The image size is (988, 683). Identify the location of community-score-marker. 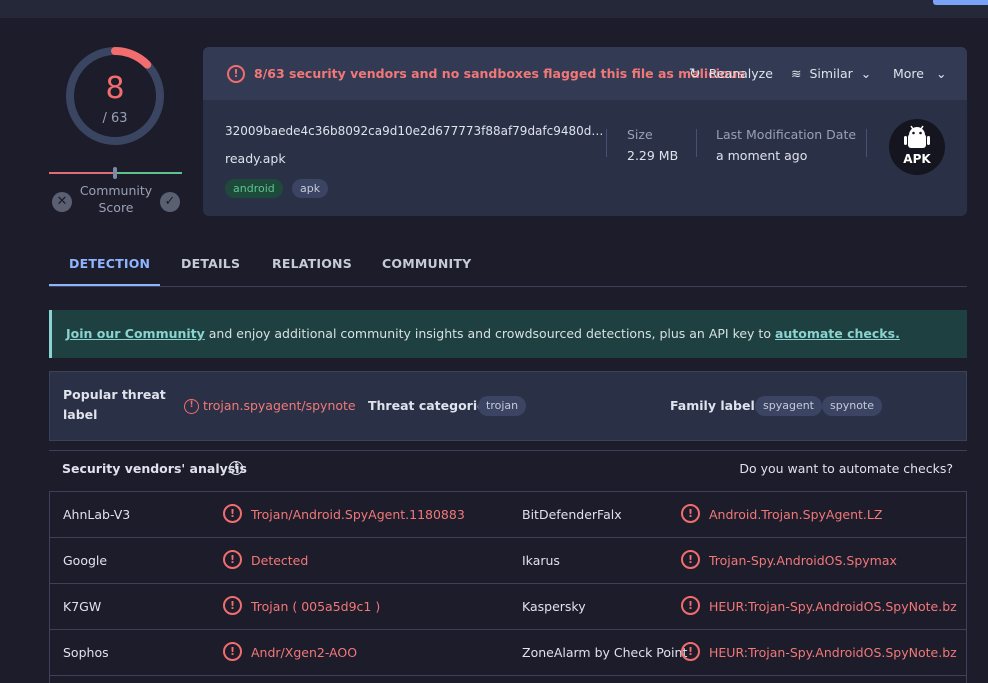
(115, 173).